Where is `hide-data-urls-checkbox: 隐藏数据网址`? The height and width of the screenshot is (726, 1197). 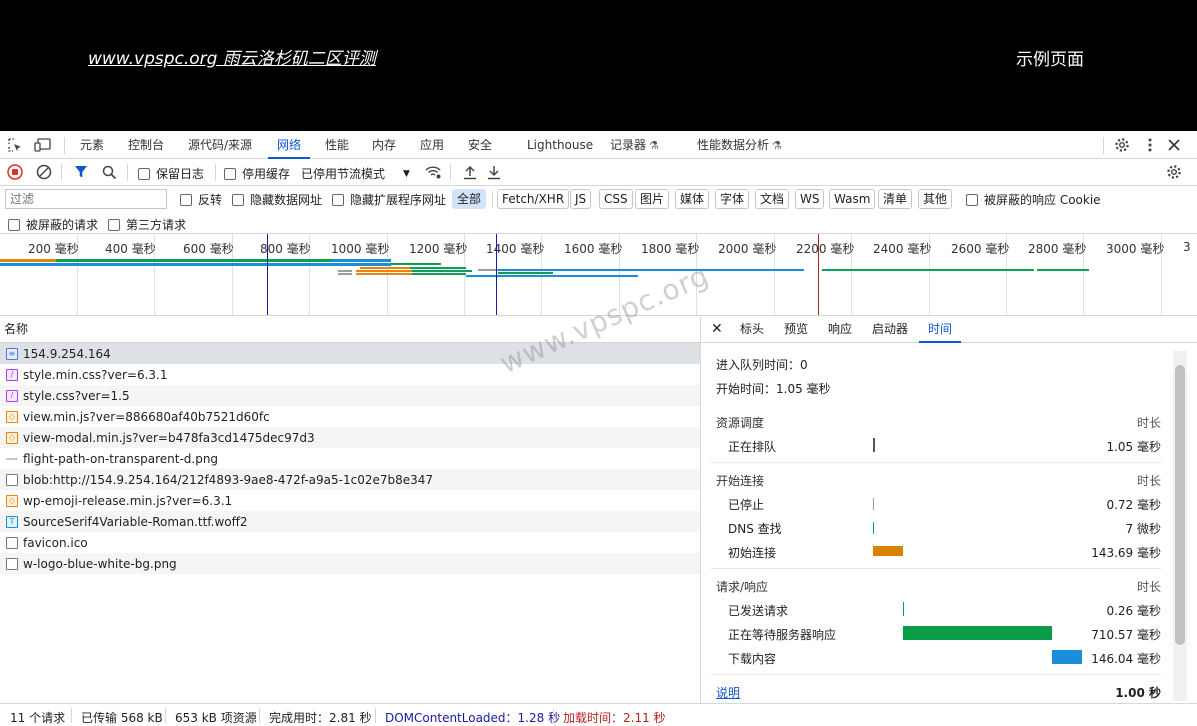
hide-data-urls-checkbox: 隐藏数据网址 is located at coordinates (277, 199).